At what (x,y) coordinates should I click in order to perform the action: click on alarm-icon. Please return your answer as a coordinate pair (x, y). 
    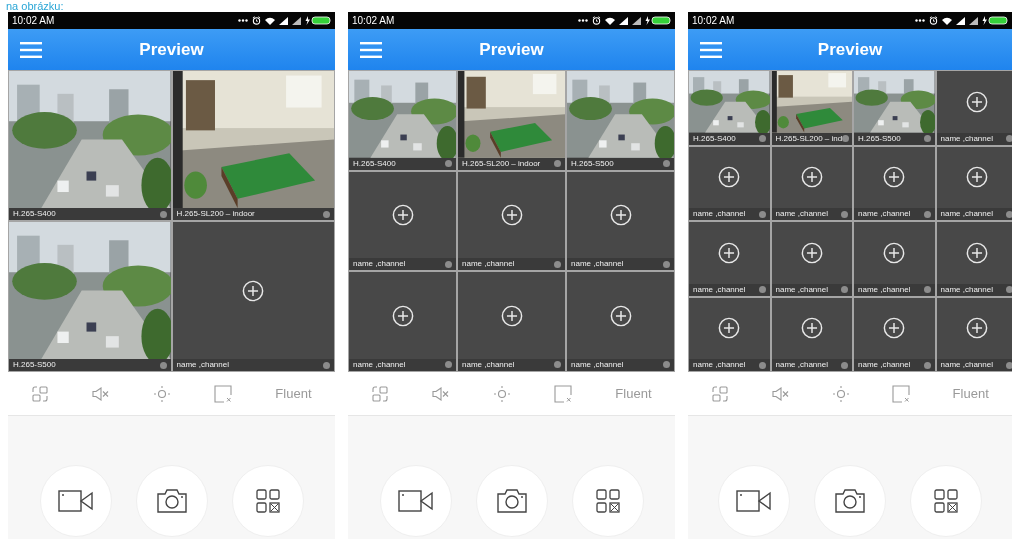
    Looking at the image, I should click on (256, 20).